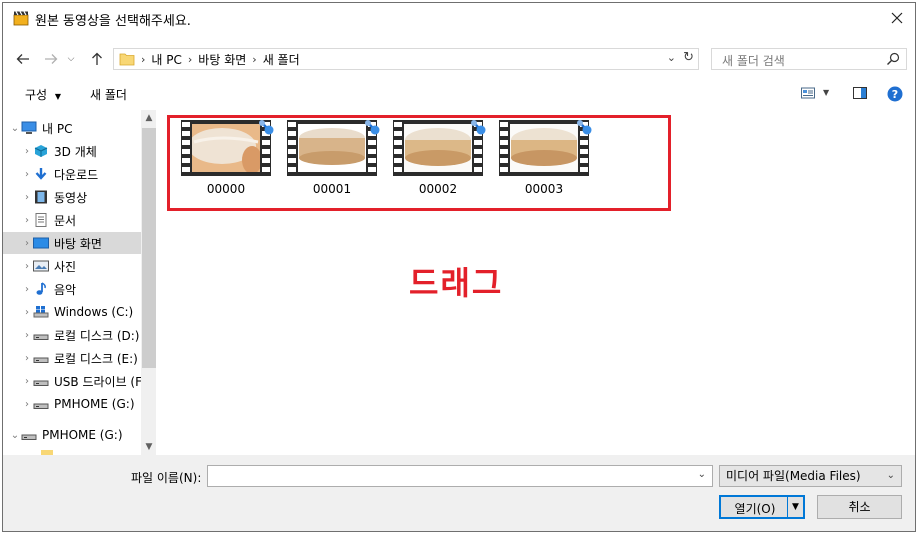 This screenshot has height=536, width=920. I want to click on view-options-icon, so click(808, 93).